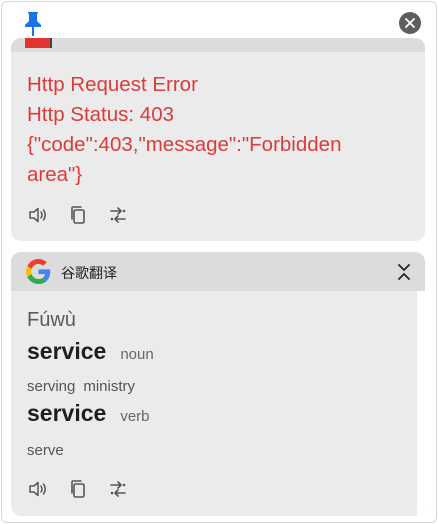 The width and height of the screenshot is (438, 524). Describe the element at coordinates (51, 320) in the screenshot. I see `pinyin: Fúwù` at that location.